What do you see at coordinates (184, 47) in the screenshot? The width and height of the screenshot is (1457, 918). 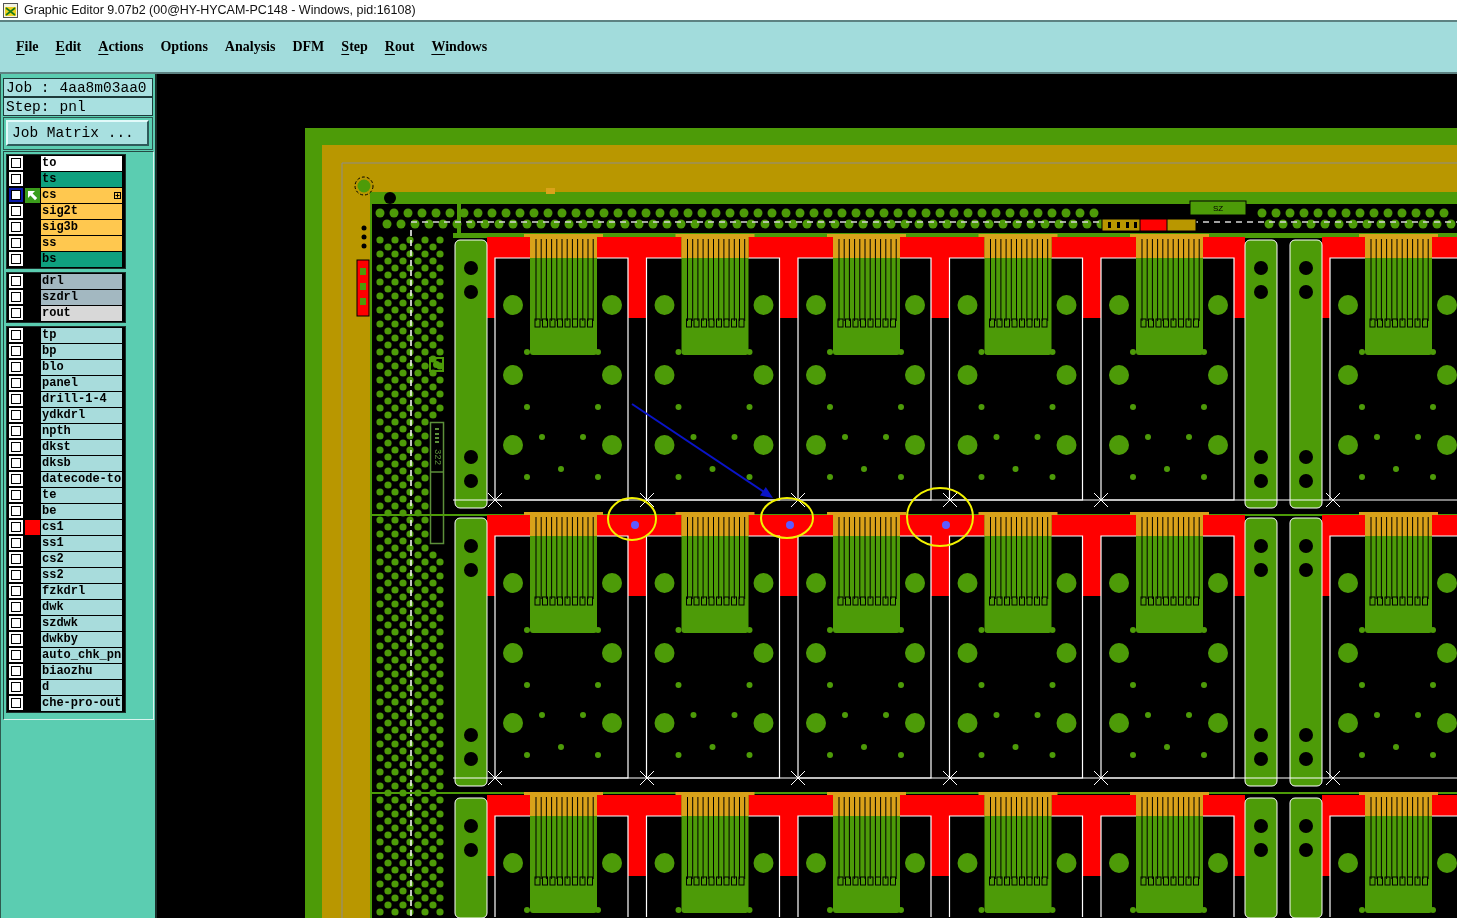 I see `menu-item: Options` at bounding box center [184, 47].